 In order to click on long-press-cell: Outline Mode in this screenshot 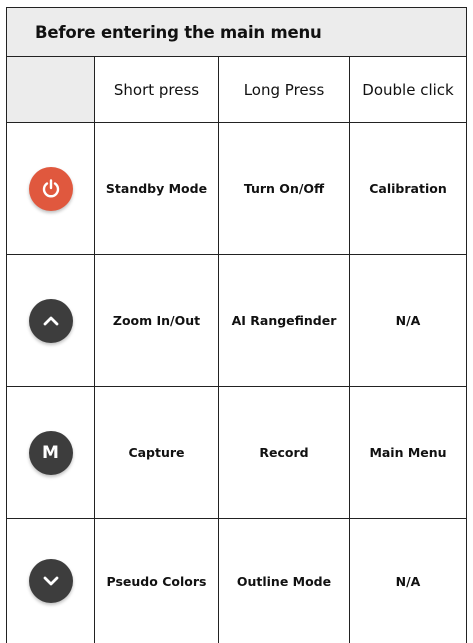, I will do `click(284, 581)`.